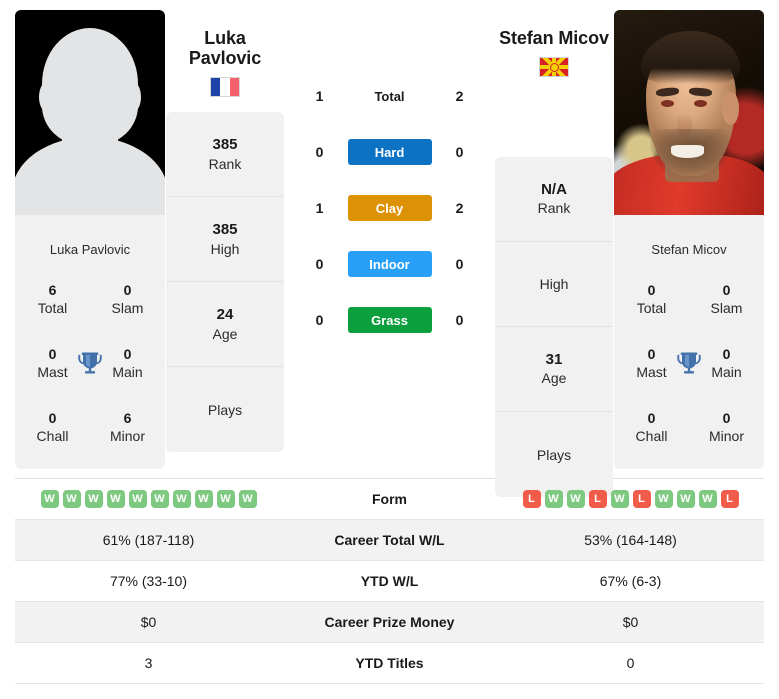  I want to click on info-row-high: 385 High, so click(225, 240).